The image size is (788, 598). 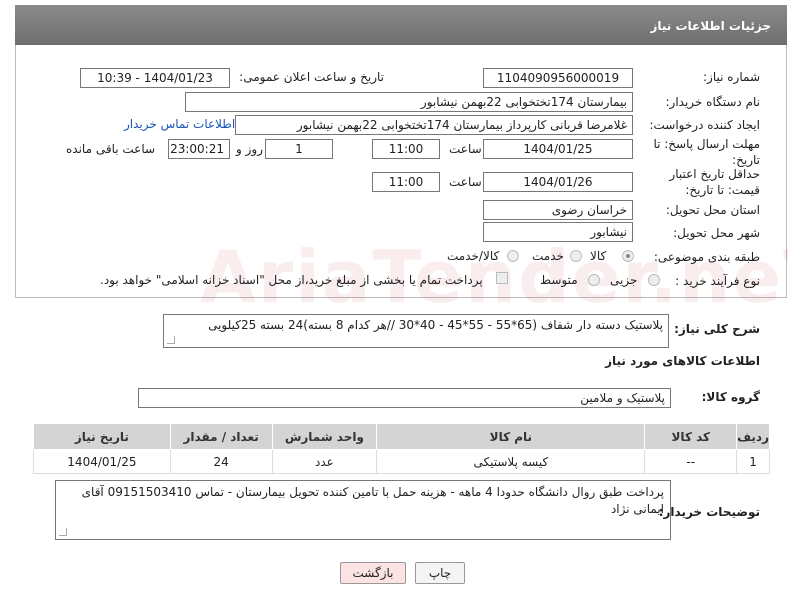 What do you see at coordinates (714, 182) in the screenshot?
I see `price-deadline-label: حداقل تاریخ اعتبار قیمت: تا تاریخ:` at bounding box center [714, 182].